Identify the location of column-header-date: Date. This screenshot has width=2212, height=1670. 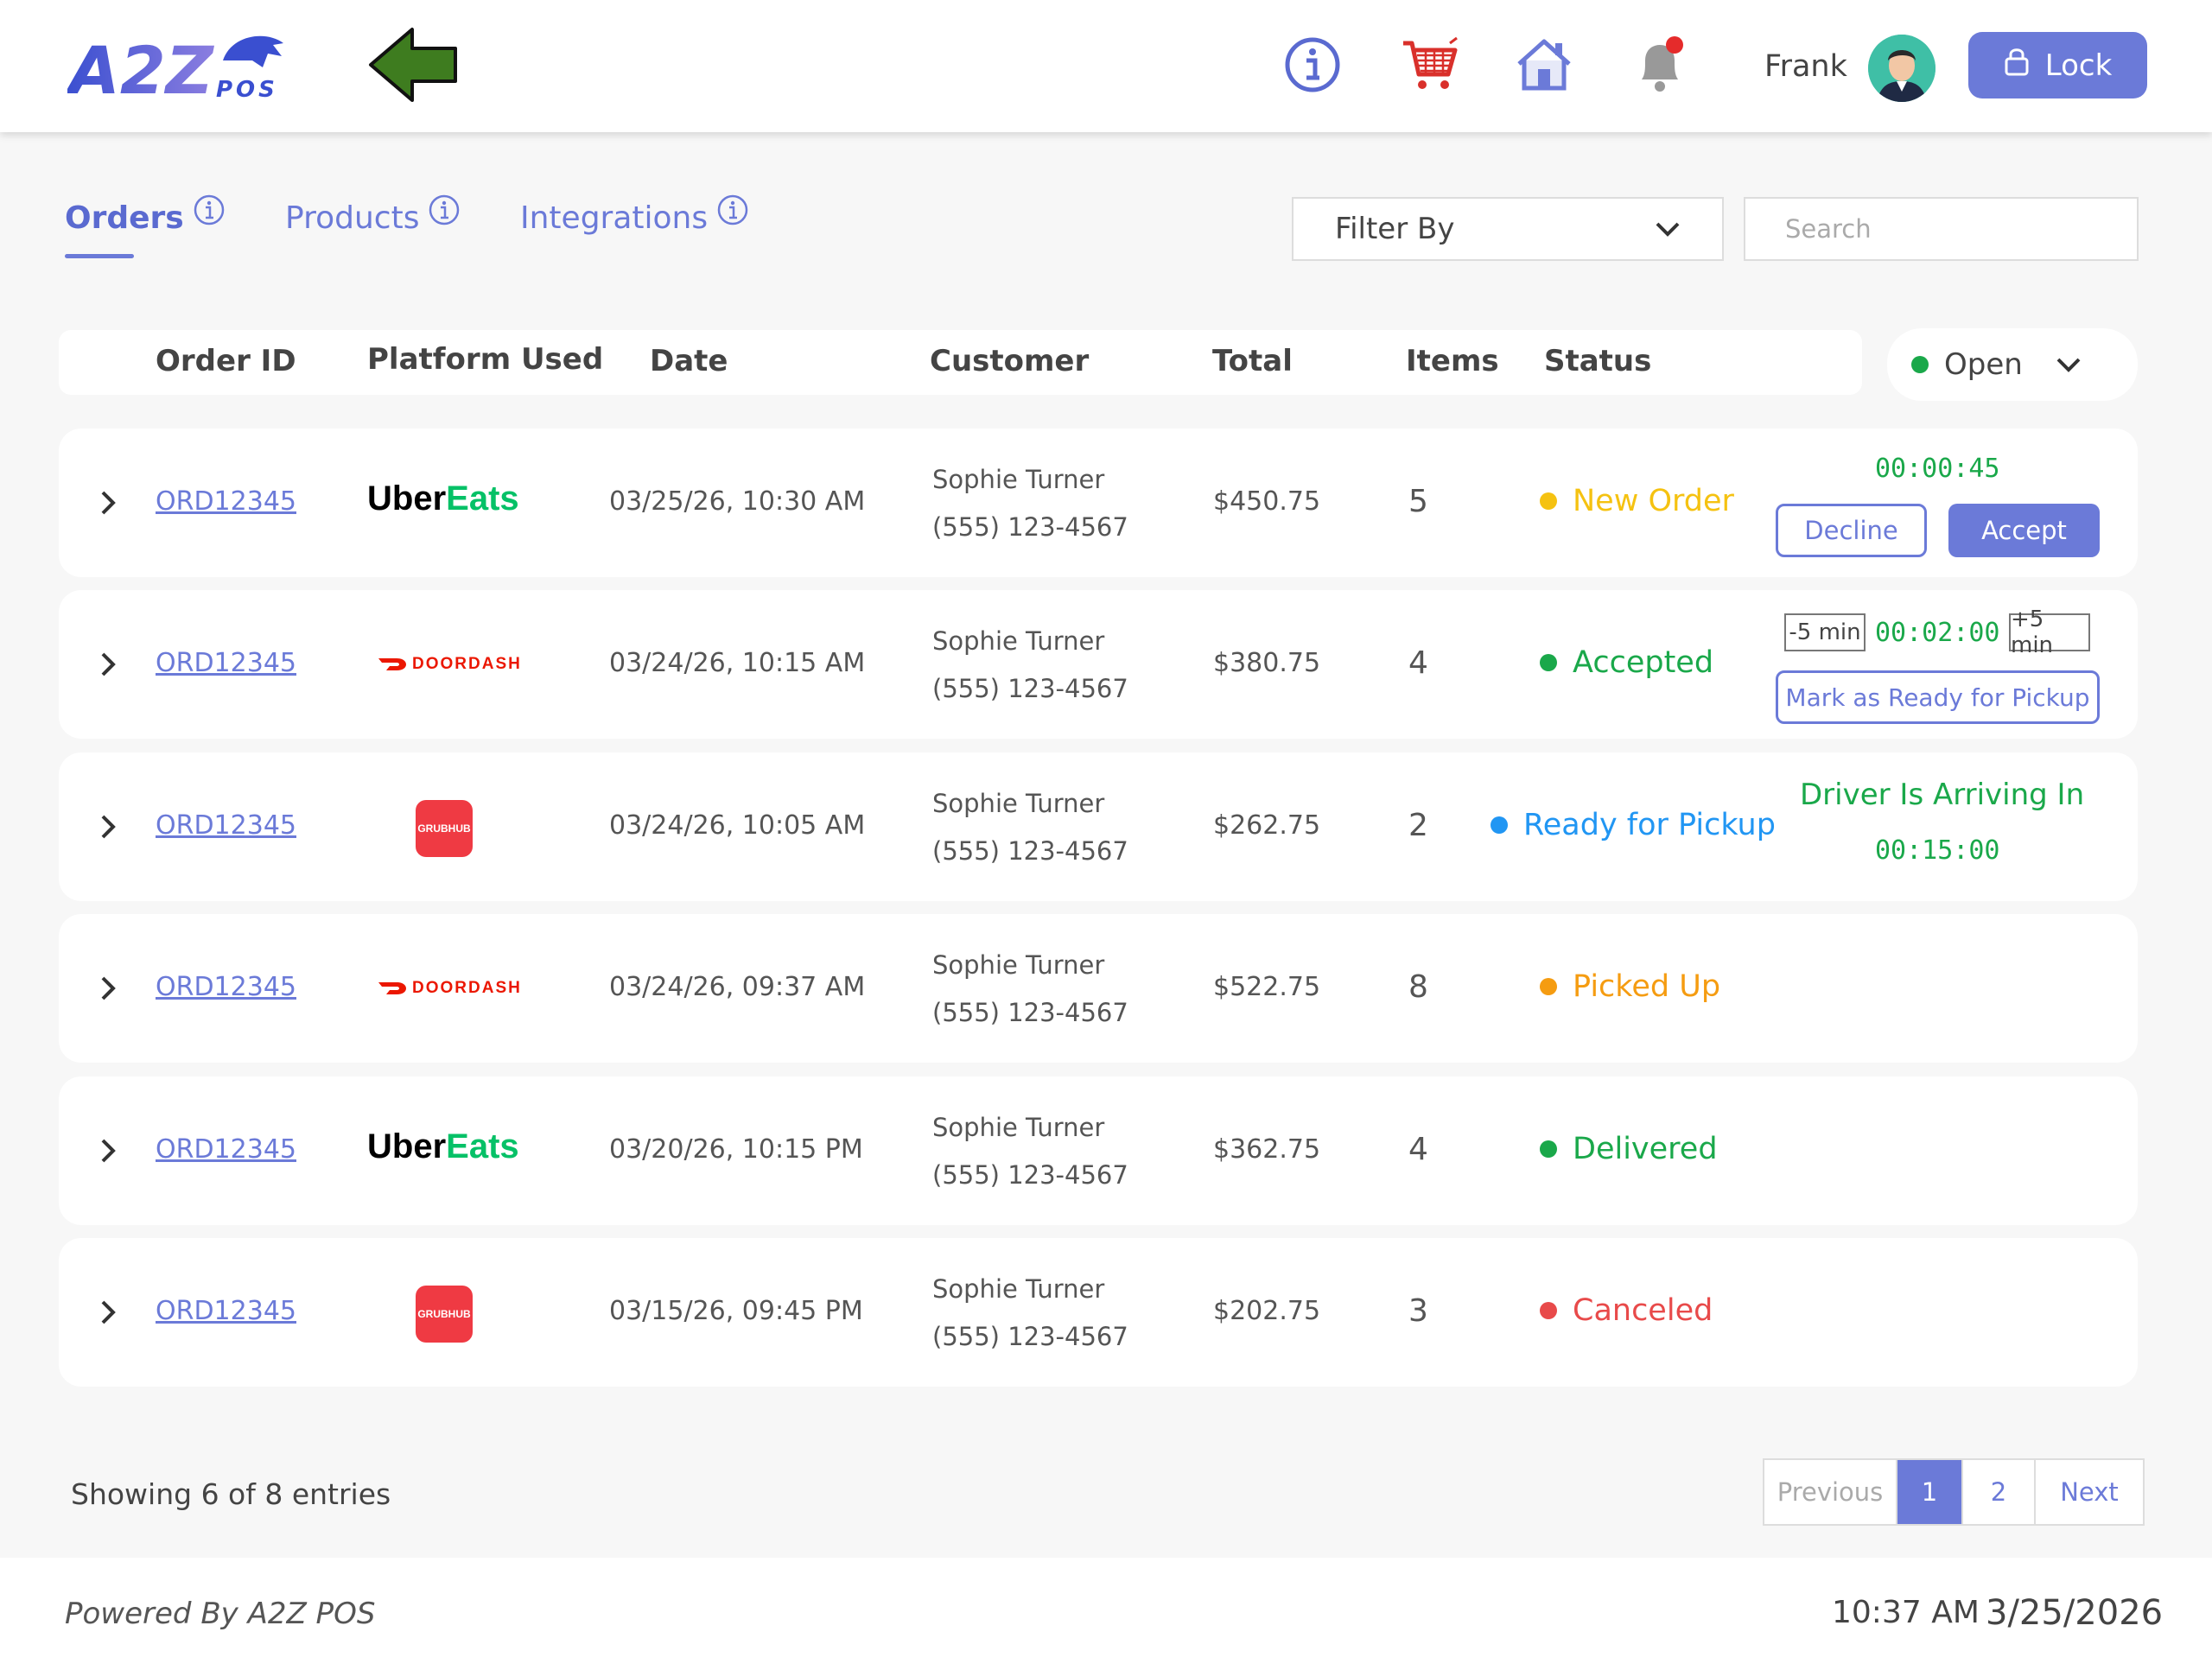
(689, 361).